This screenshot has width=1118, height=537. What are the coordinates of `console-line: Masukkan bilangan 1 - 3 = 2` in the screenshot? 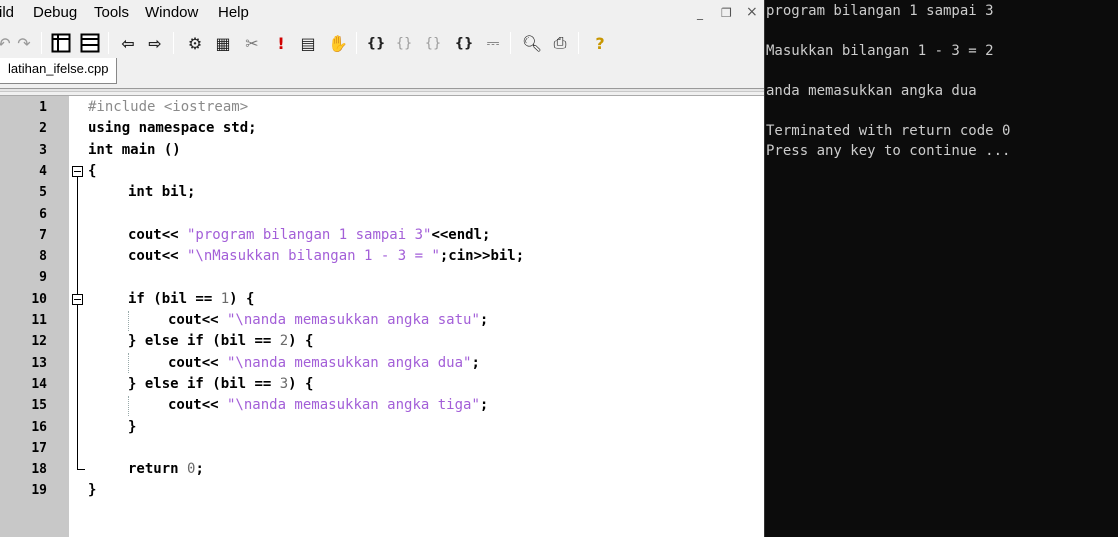 It's located at (880, 51).